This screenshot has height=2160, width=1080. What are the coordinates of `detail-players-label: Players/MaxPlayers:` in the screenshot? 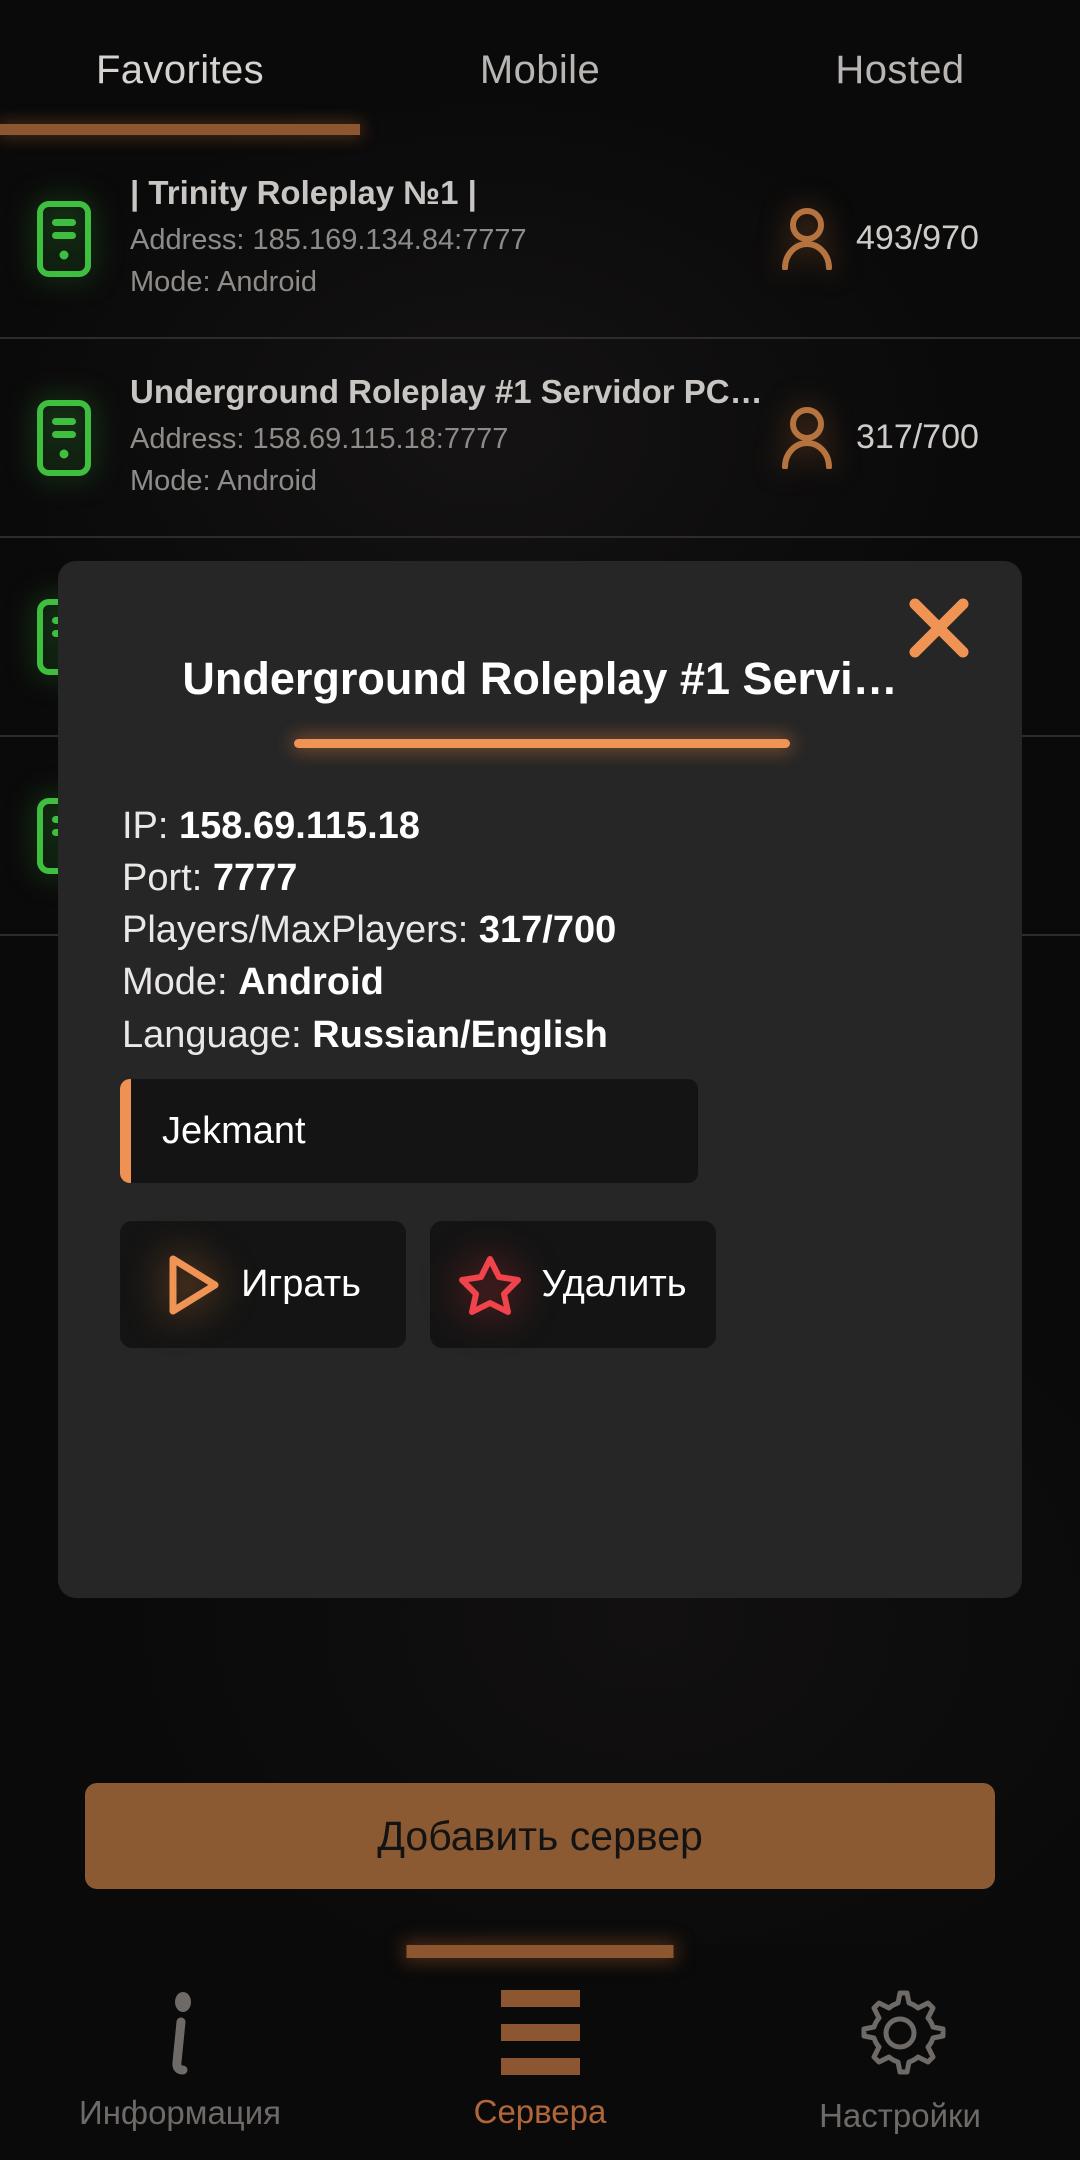 It's located at (295, 930).